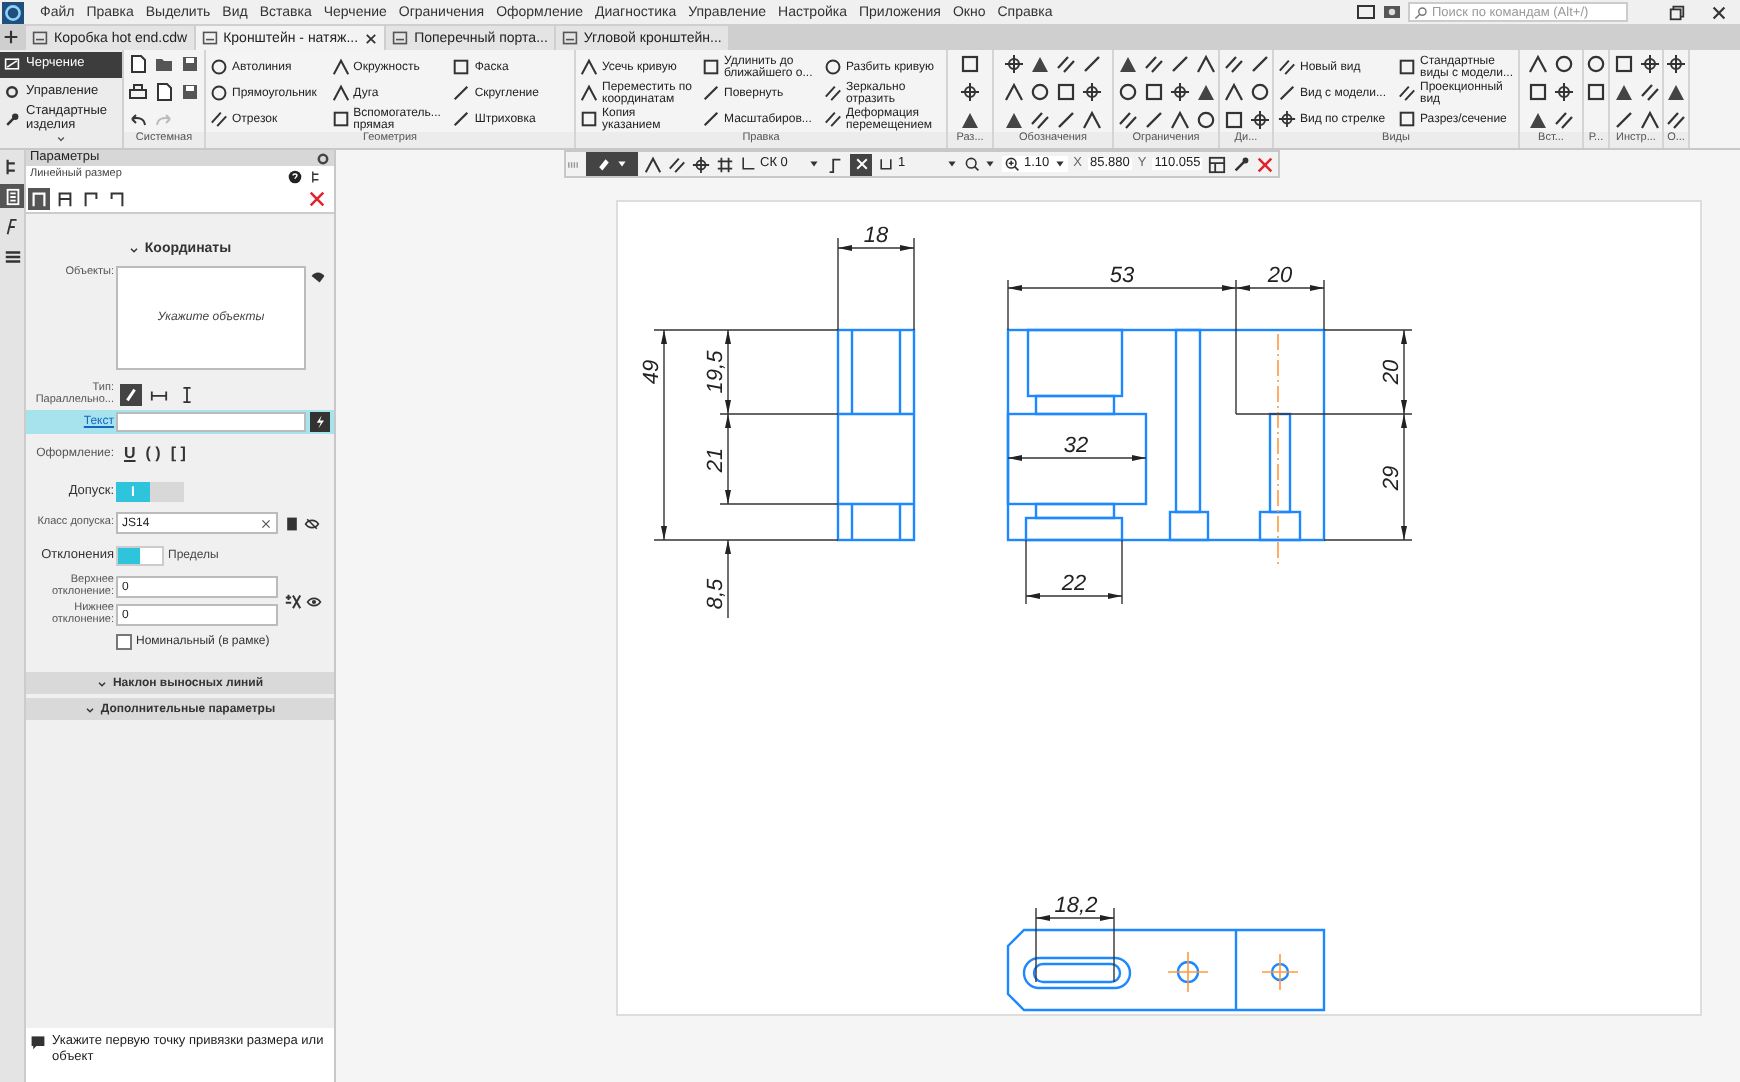  What do you see at coordinates (725, 164) in the screenshot?
I see `grid-icon` at bounding box center [725, 164].